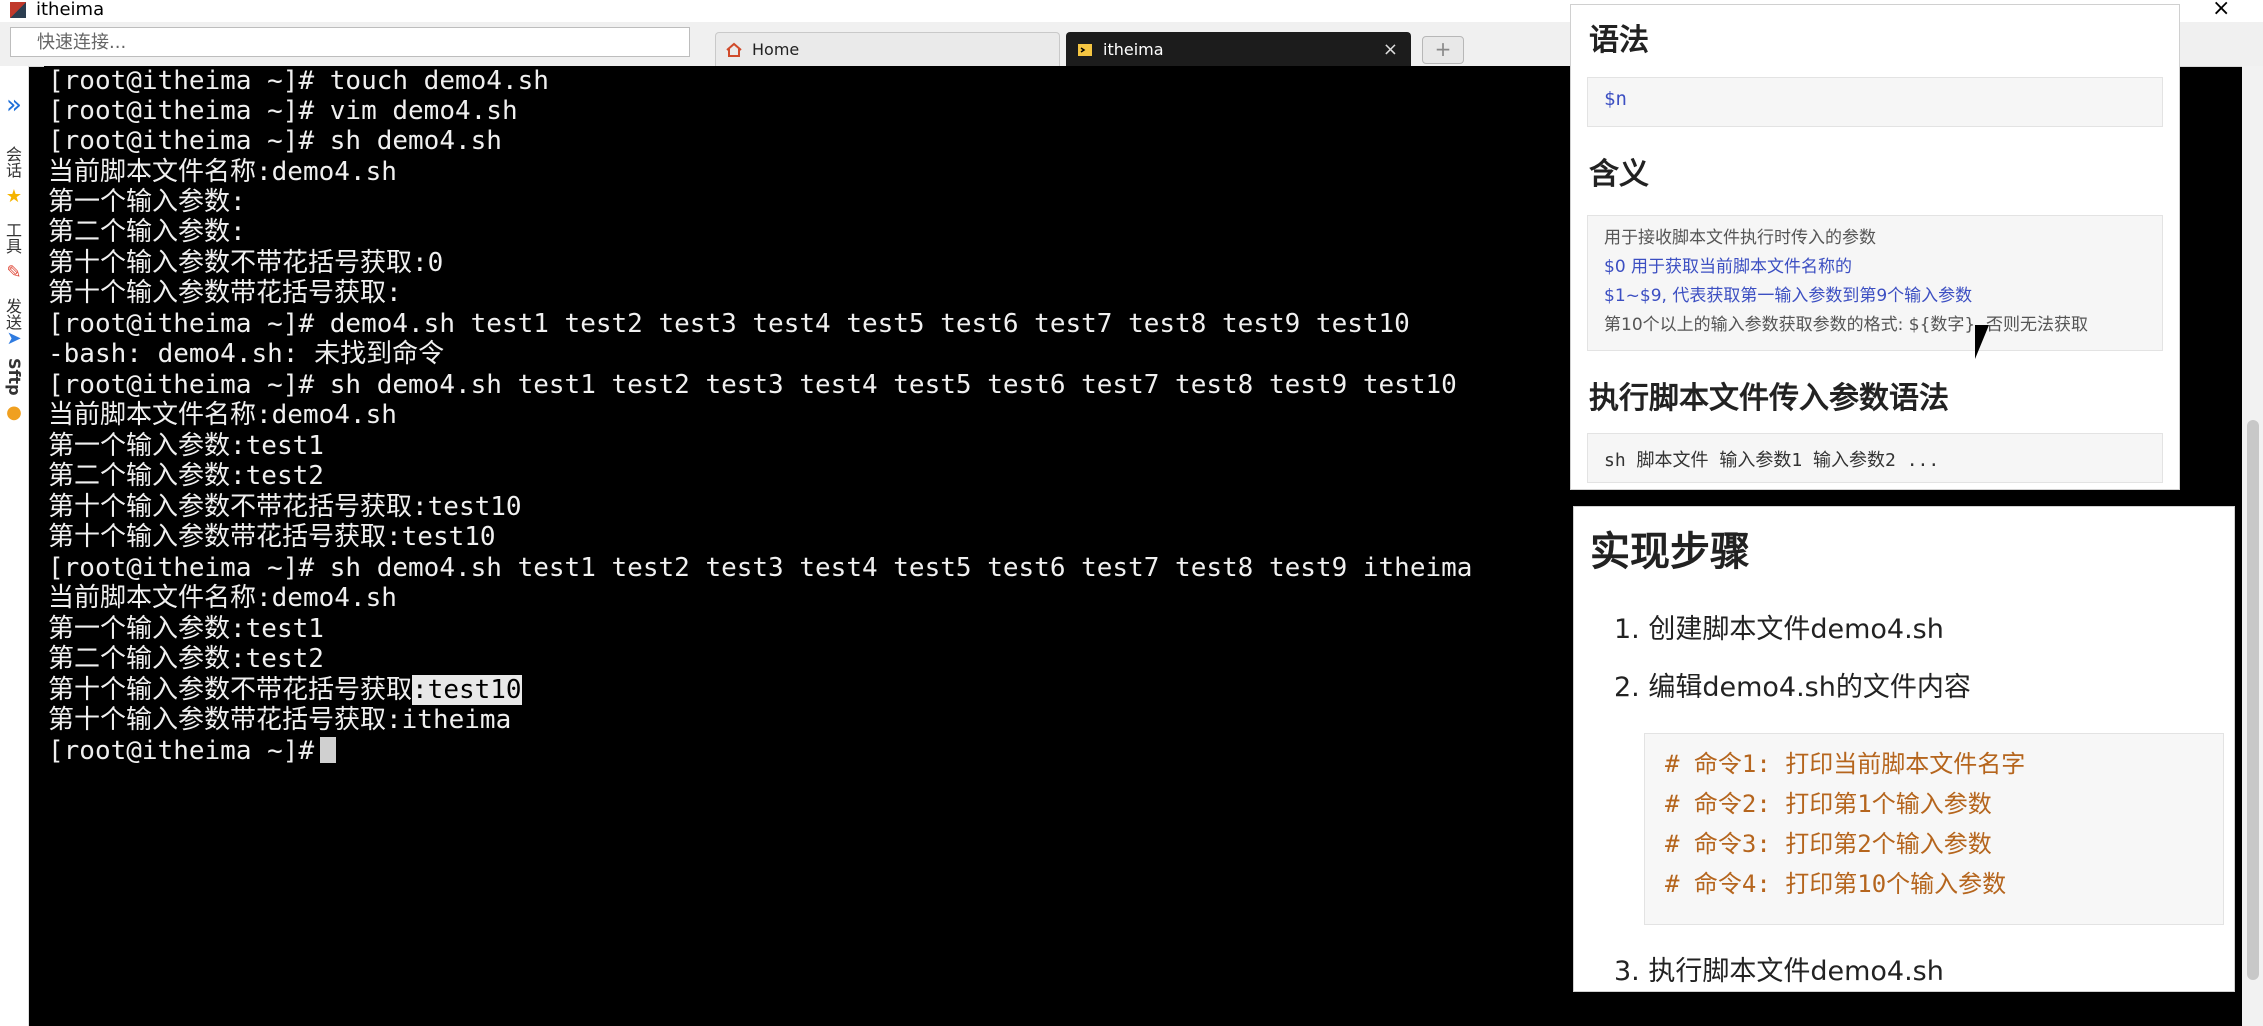 The width and height of the screenshot is (2263, 1026). What do you see at coordinates (328, 750) in the screenshot?
I see `text-cursor` at bounding box center [328, 750].